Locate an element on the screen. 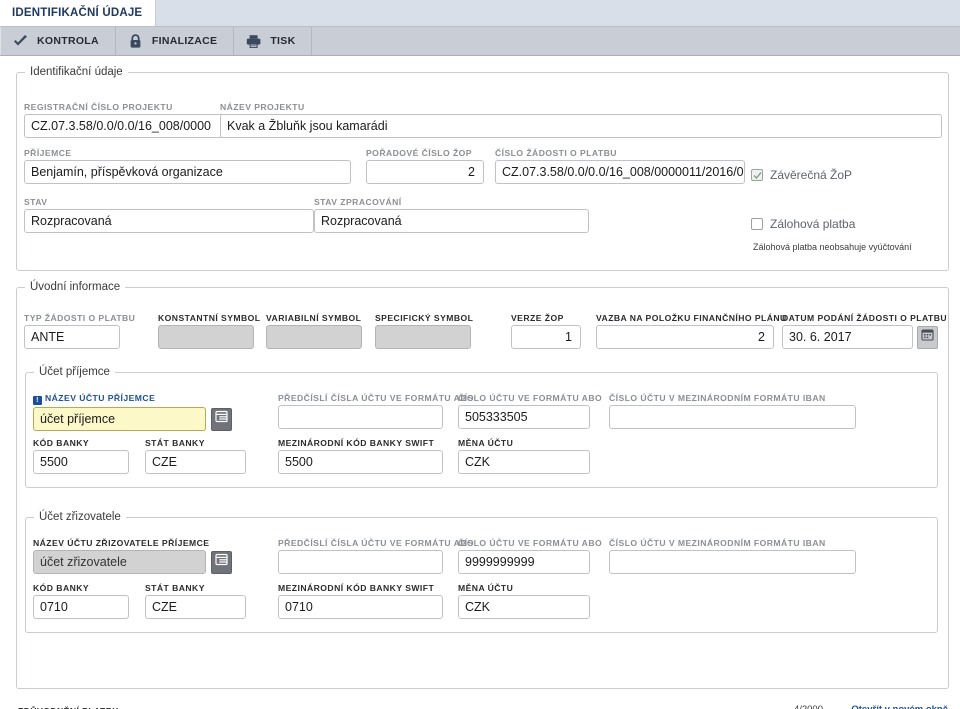 This screenshot has width=960, height=709. kontrola-button: KONTROLA is located at coordinates (58, 41).